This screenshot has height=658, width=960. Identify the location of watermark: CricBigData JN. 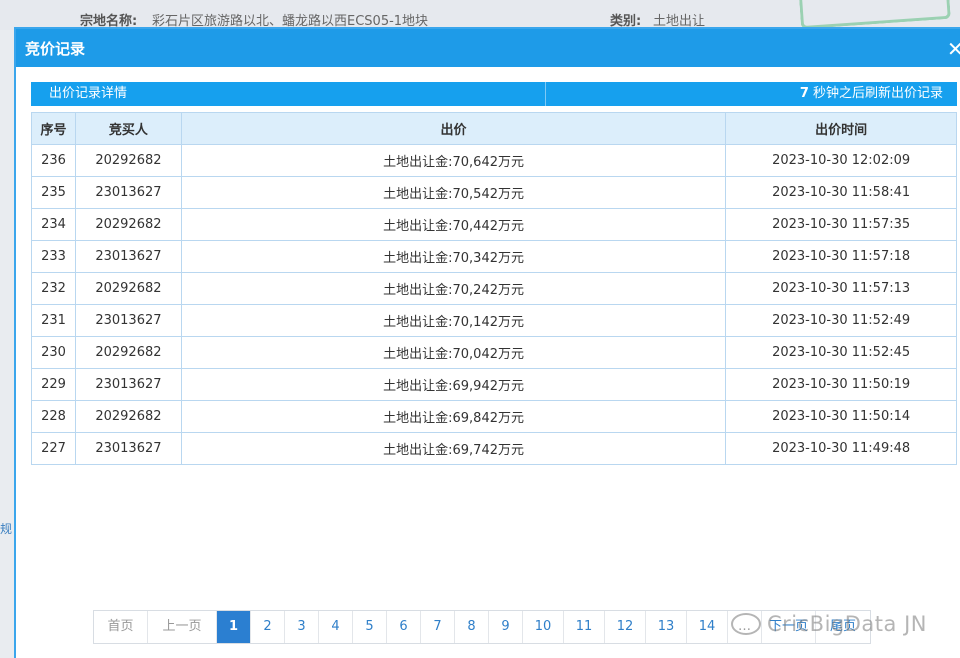
(829, 624).